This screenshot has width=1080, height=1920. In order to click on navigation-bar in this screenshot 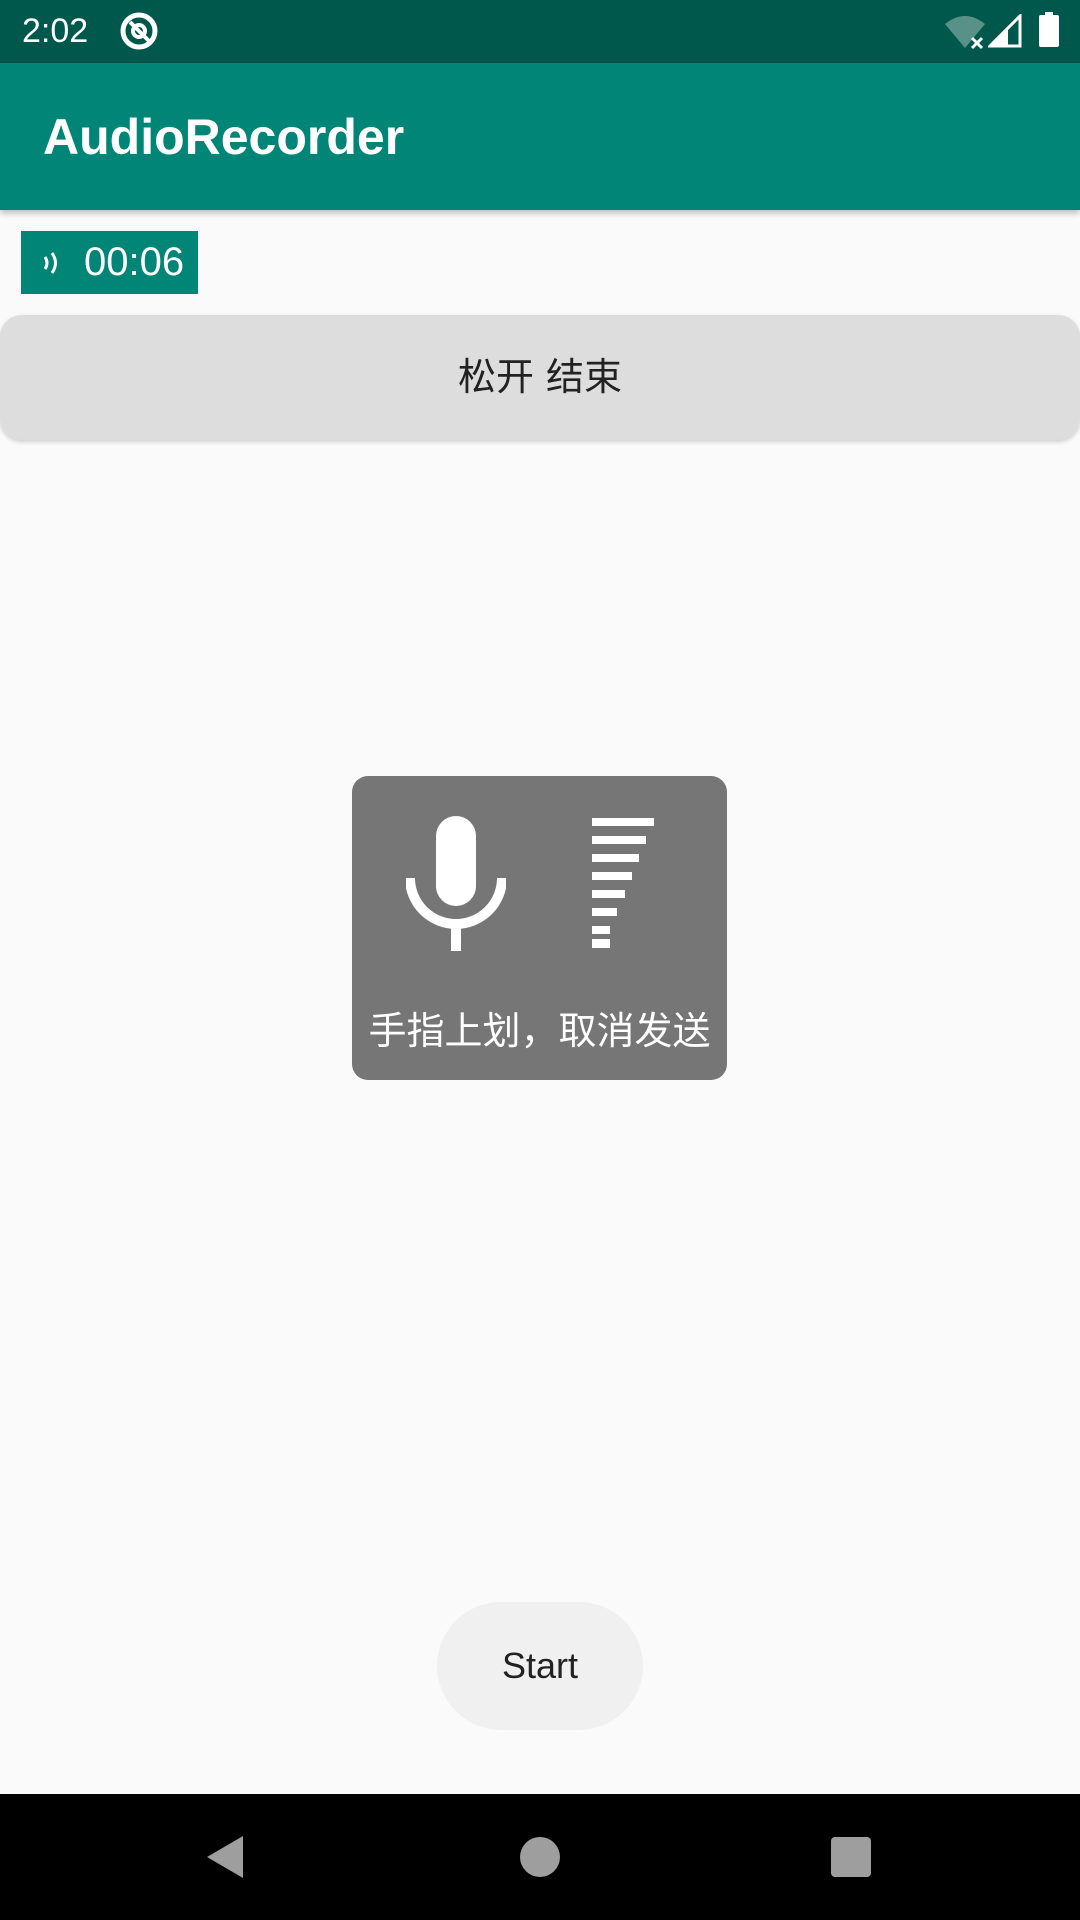, I will do `click(540, 1857)`.